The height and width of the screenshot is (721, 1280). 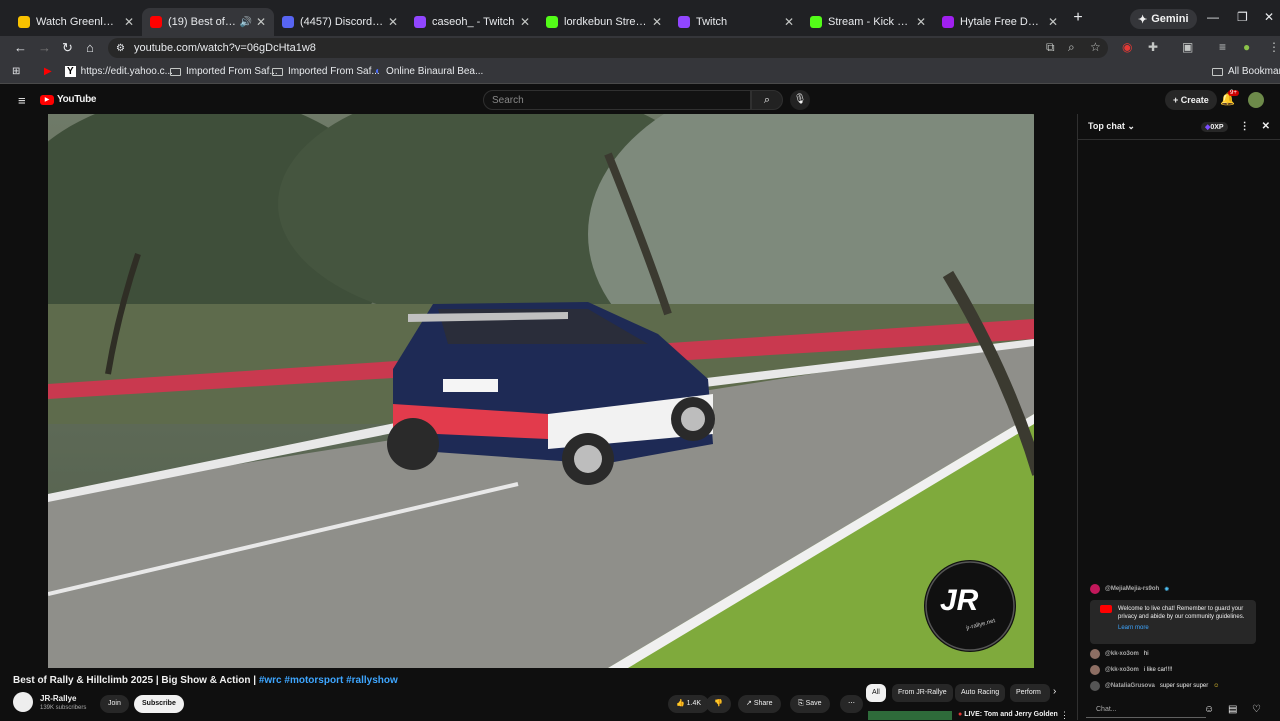 What do you see at coordinates (689, 704) in the screenshot?
I see `like-button: 👍 1.4K` at bounding box center [689, 704].